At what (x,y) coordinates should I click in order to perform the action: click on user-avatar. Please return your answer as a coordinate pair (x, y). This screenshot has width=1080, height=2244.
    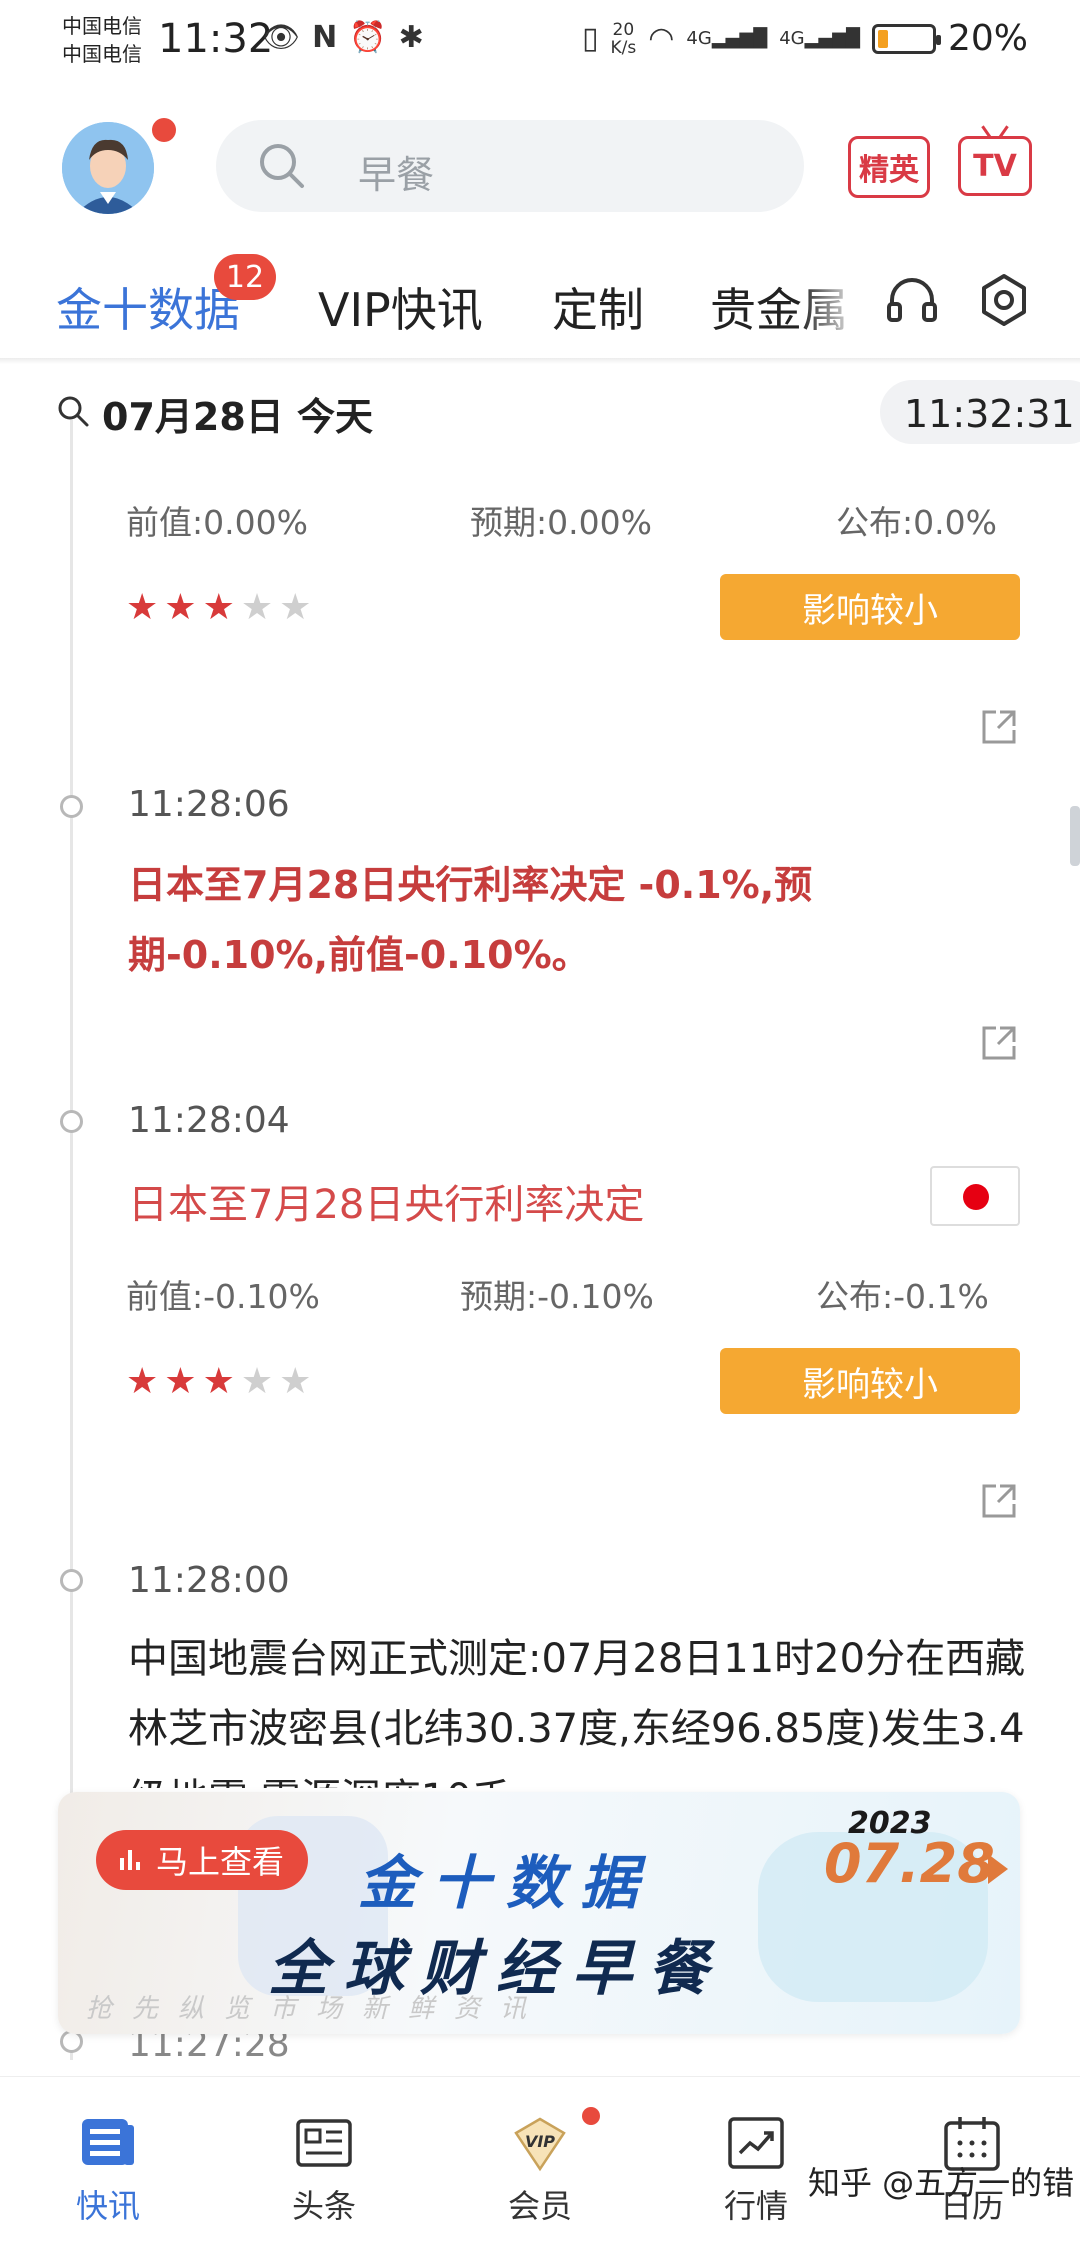
    Looking at the image, I should click on (108, 168).